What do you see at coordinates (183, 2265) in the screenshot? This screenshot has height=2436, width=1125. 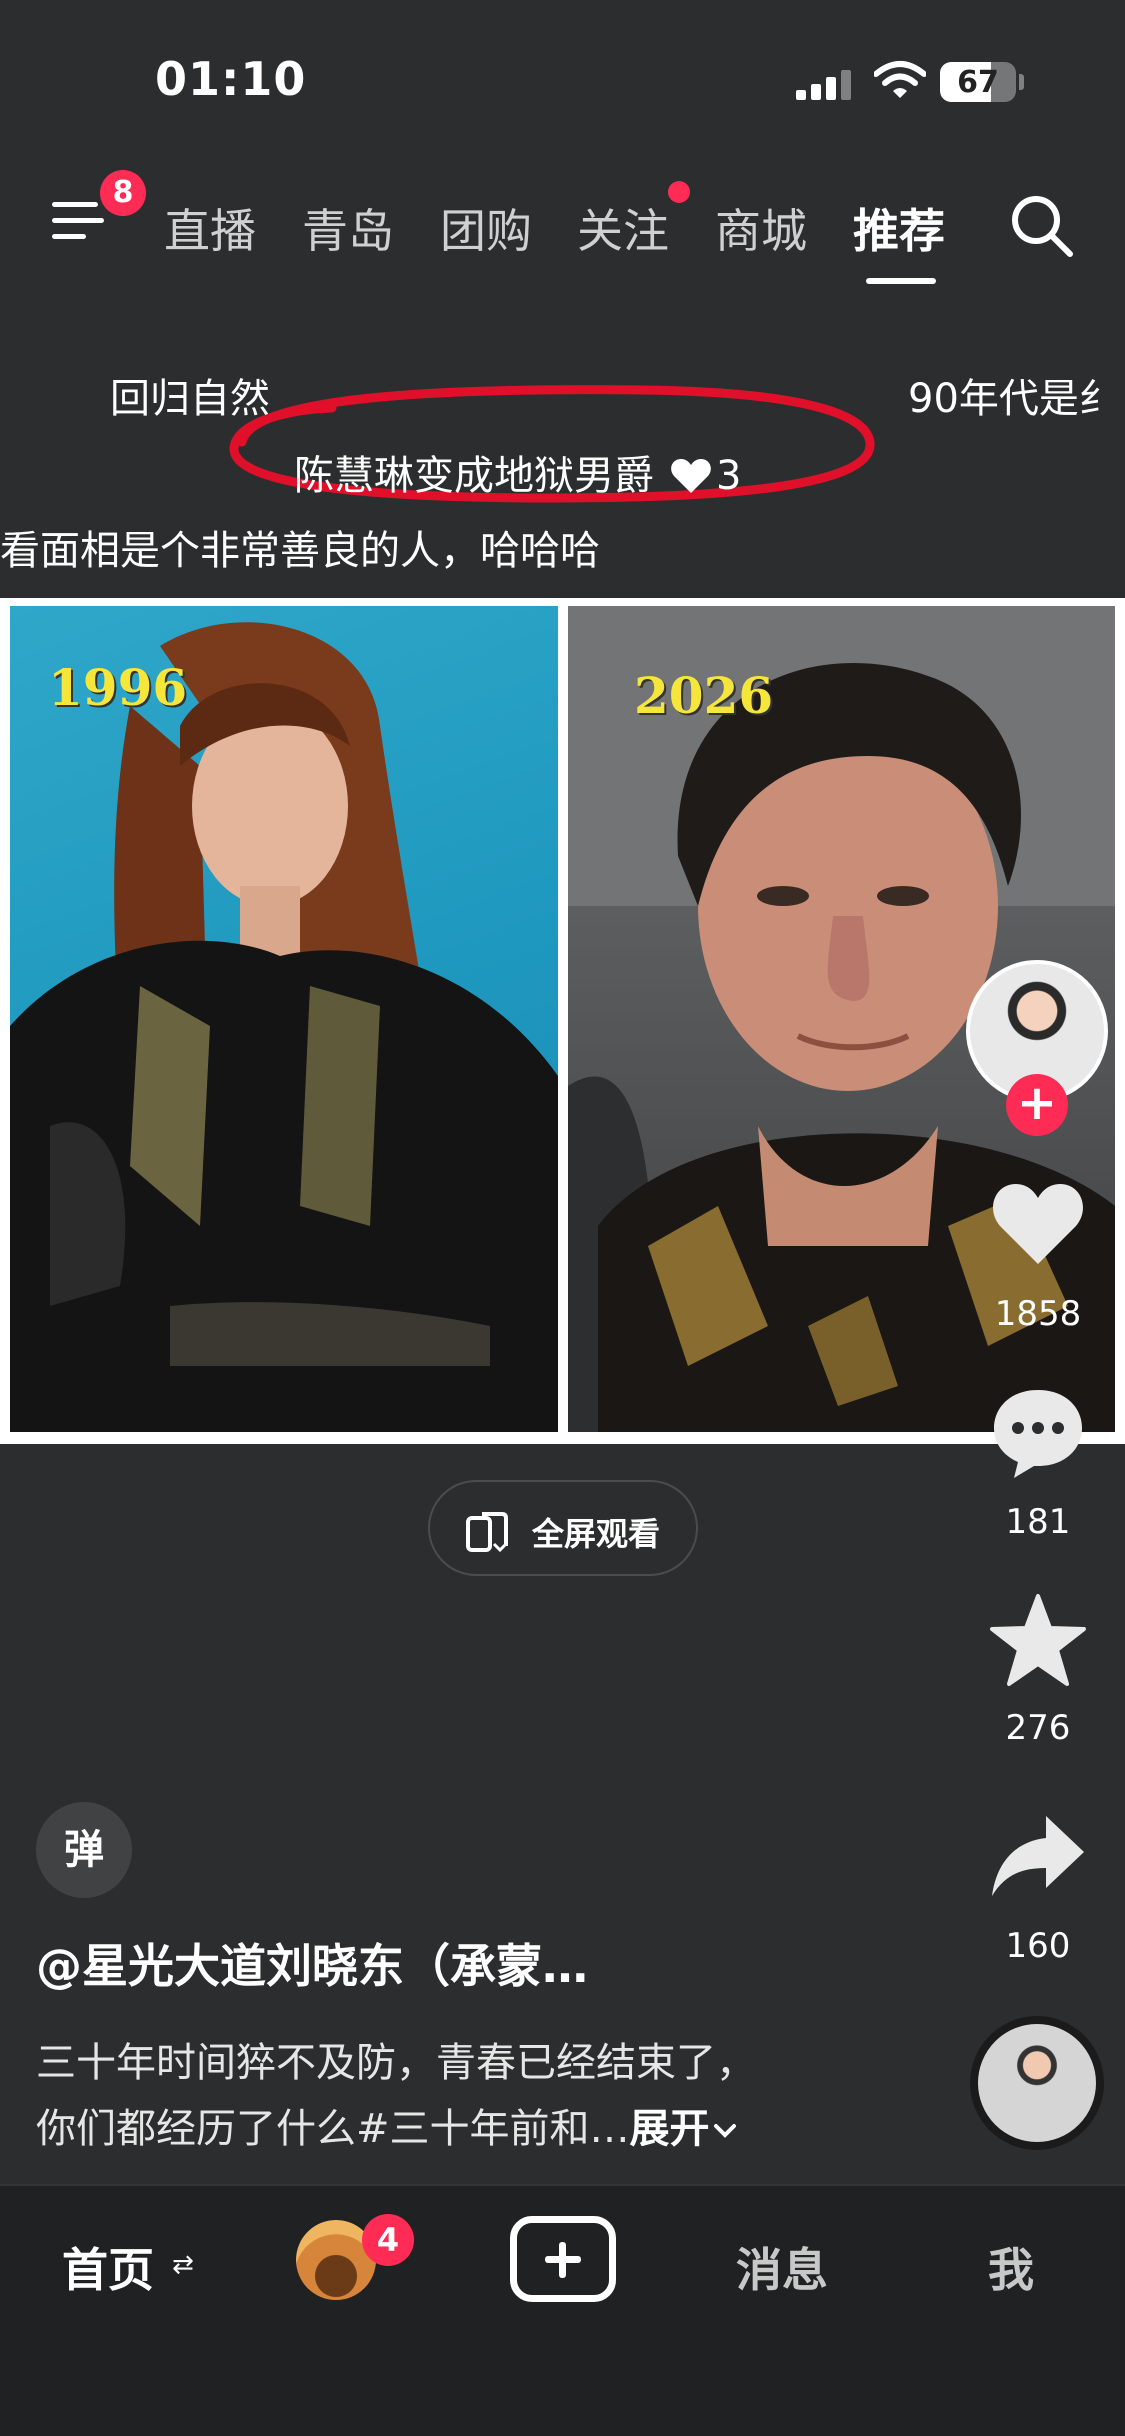 I see `refresh-toggle-icon: ⇄` at bounding box center [183, 2265].